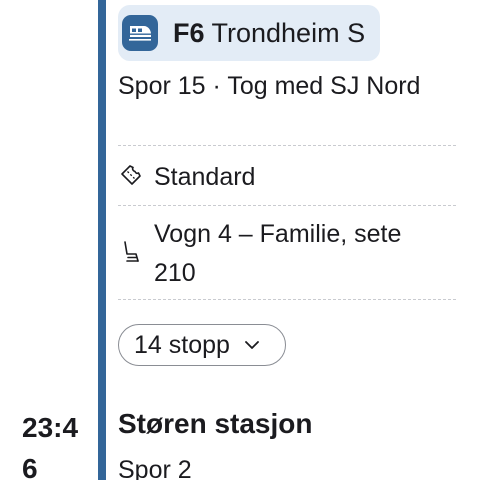  Describe the element at coordinates (102, 240) in the screenshot. I see `route-timeline` at that location.